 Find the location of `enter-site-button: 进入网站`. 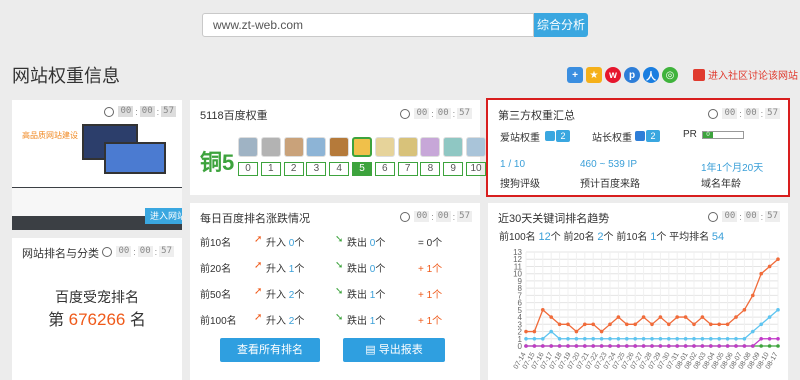

enter-site-button: 进入网站 is located at coordinates (163, 216).